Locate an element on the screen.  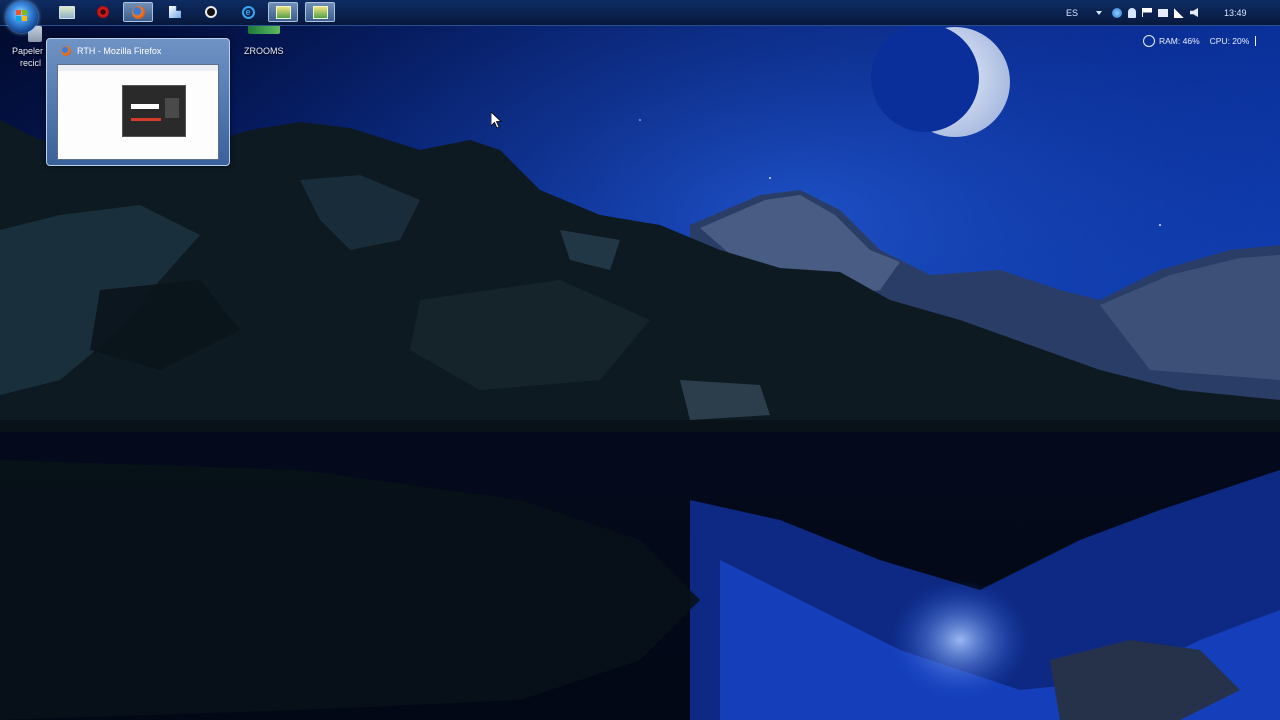
taskbar-button-media is located at coordinates (175, 12).